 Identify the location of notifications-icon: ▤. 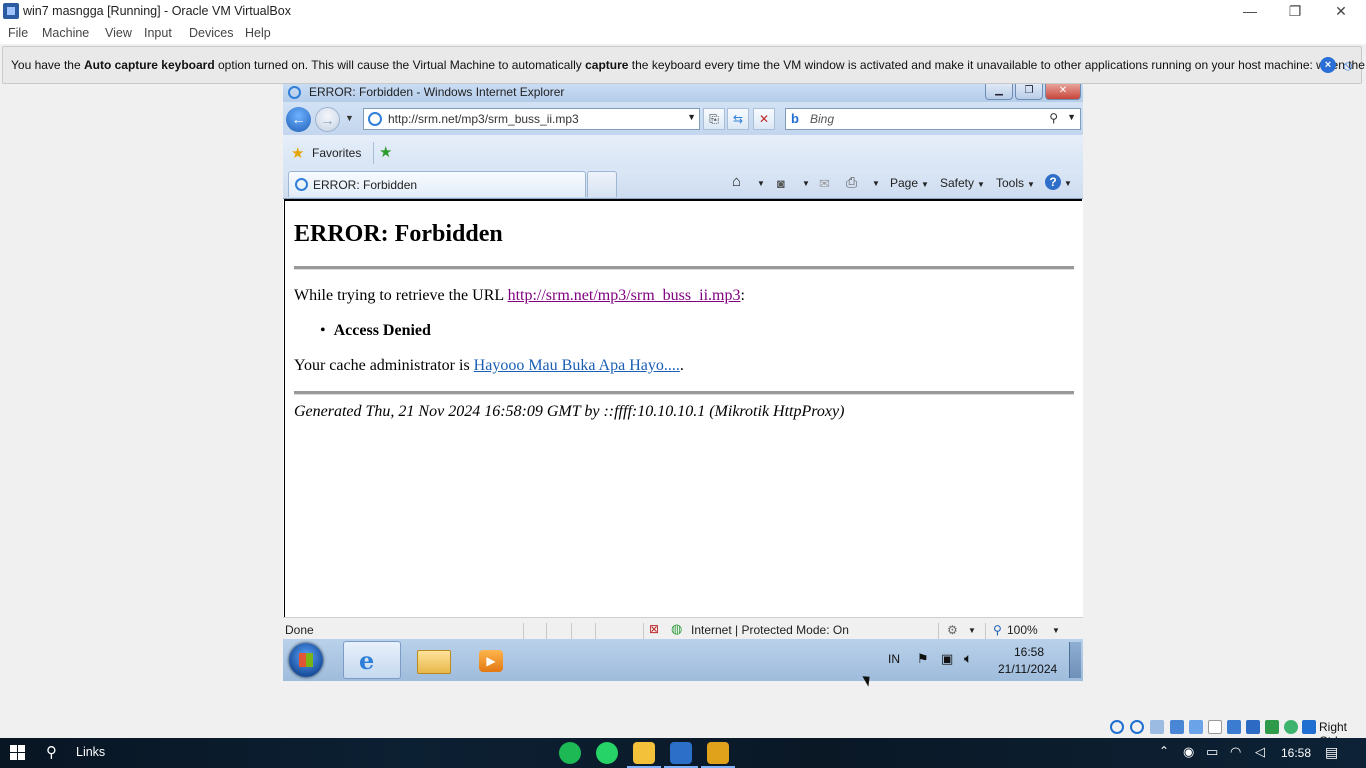
(1331, 752).